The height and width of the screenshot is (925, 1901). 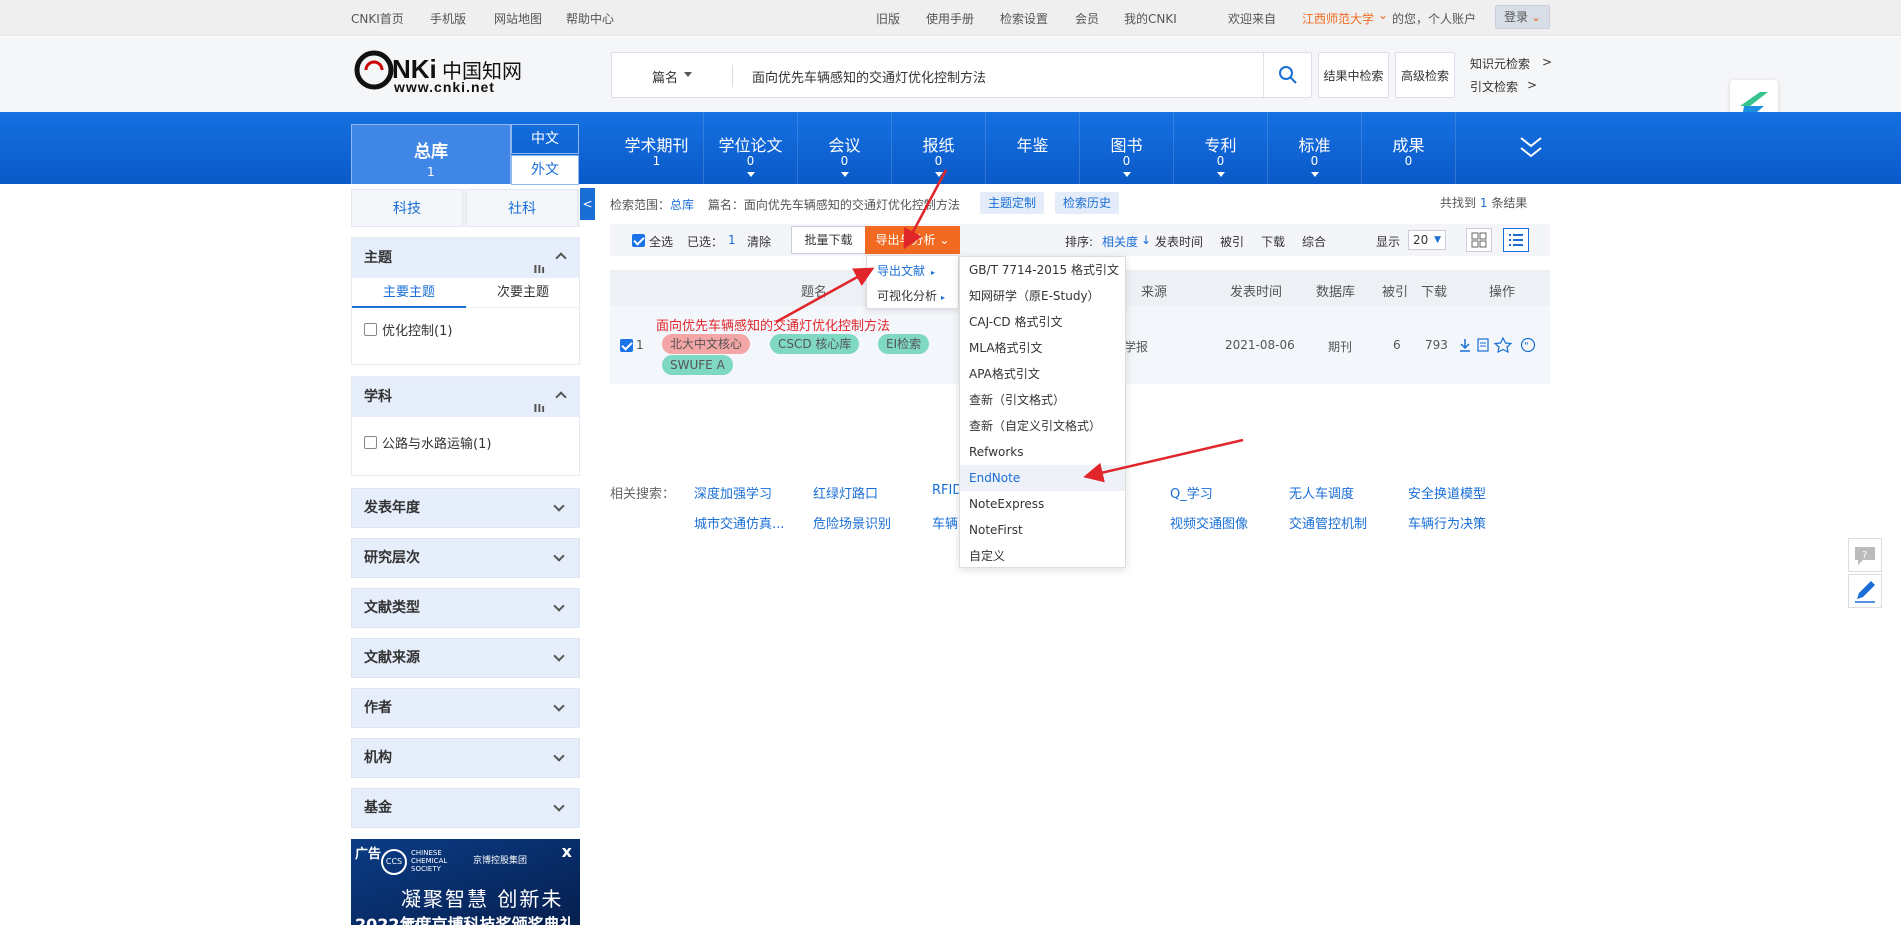 I want to click on cnki-logo: NKi 中国知网 www.cnki.net, so click(x=444, y=72).